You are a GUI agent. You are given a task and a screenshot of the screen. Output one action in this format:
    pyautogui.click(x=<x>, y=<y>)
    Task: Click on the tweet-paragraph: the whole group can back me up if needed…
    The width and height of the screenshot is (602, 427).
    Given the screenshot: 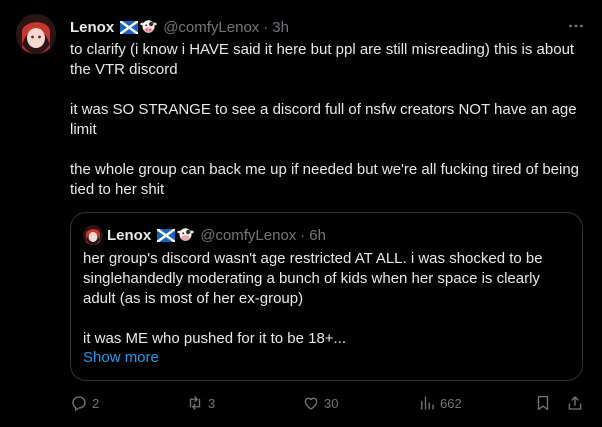 What is the action you would take?
    pyautogui.click(x=325, y=179)
    